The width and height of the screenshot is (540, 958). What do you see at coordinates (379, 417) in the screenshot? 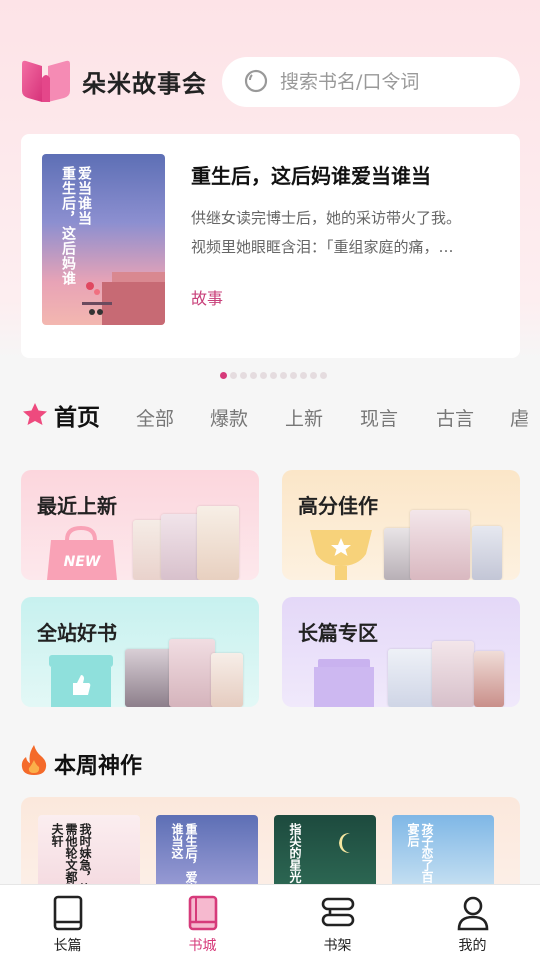
I see `tab-modern-romance: 现言` at bounding box center [379, 417].